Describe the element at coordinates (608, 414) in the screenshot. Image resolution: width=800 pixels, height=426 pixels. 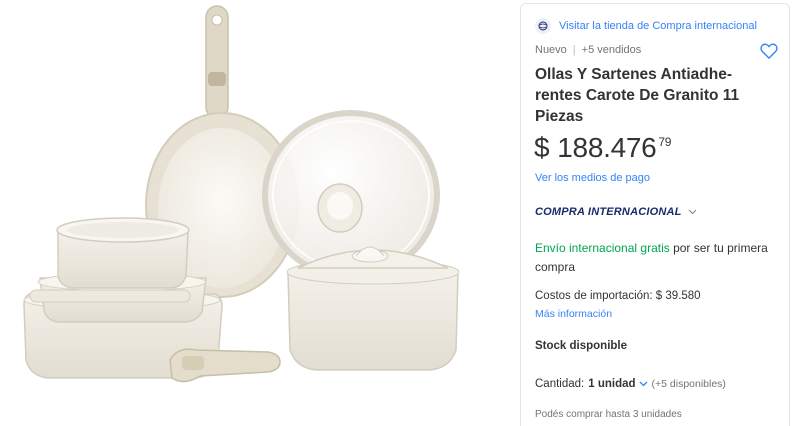
I see `purchase-limit: Podés comprar hasta 3 unidades` at that location.